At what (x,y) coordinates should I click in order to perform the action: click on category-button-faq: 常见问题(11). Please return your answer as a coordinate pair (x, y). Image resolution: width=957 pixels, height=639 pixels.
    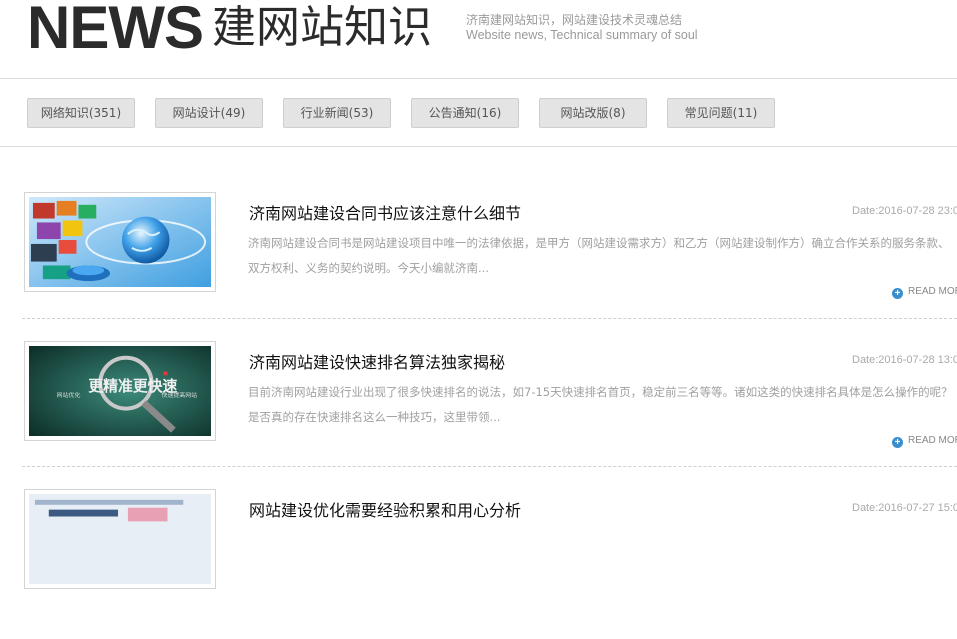
    Looking at the image, I should click on (721, 113).